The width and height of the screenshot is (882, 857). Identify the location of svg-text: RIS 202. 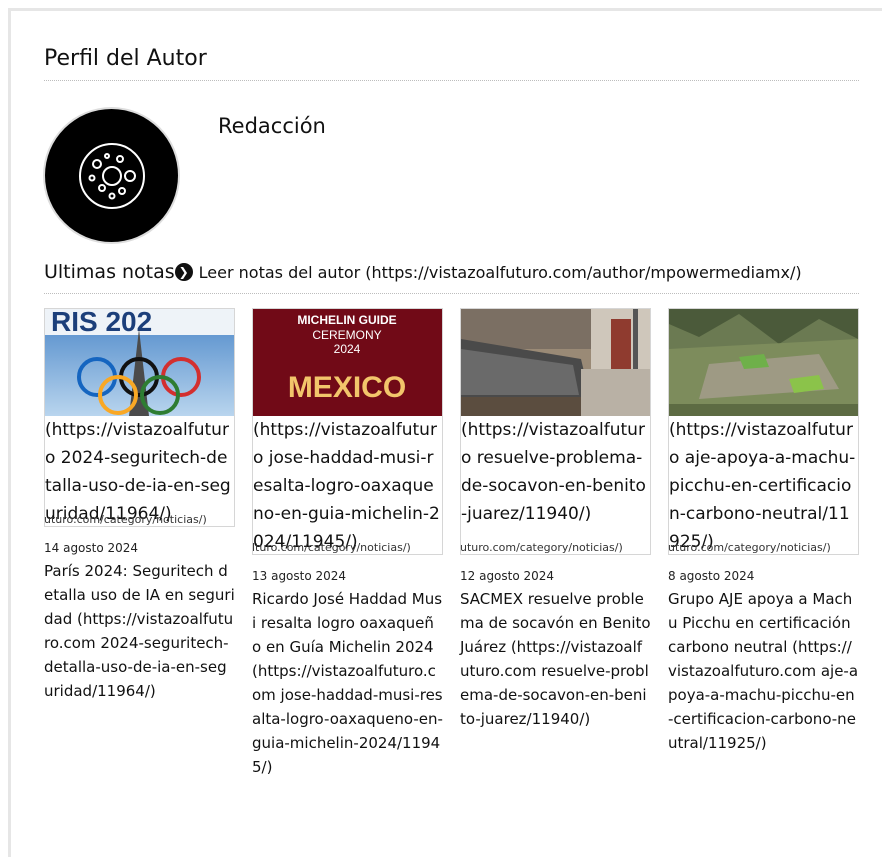
(101, 323).